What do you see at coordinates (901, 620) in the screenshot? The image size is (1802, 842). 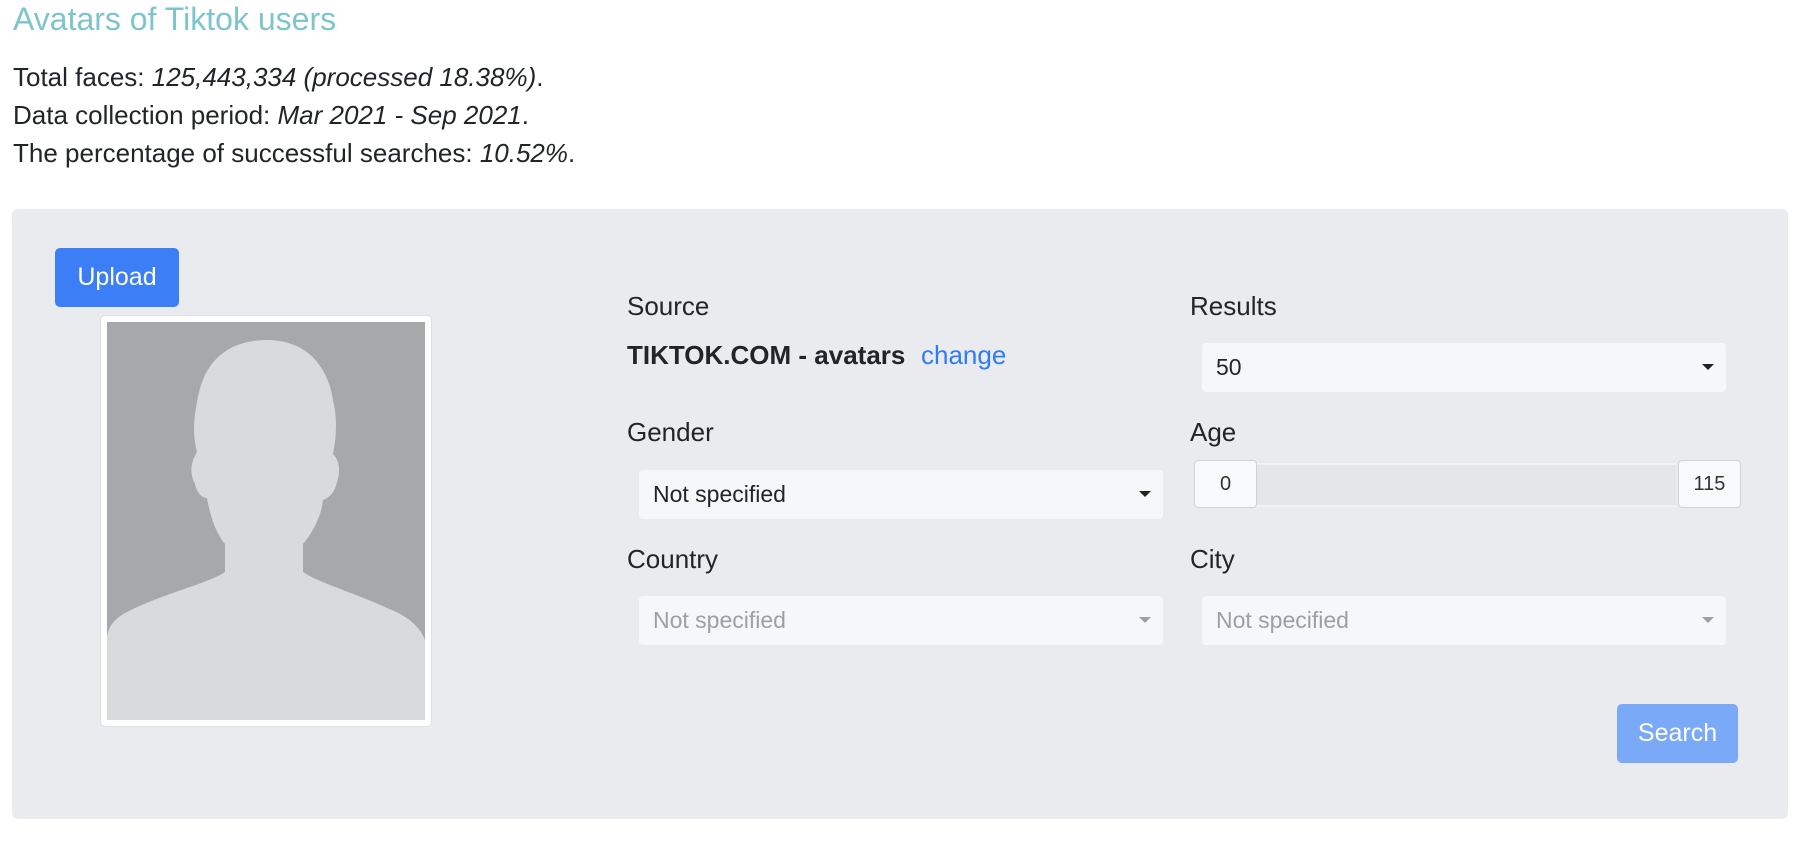 I see `country-select: Not specified` at bounding box center [901, 620].